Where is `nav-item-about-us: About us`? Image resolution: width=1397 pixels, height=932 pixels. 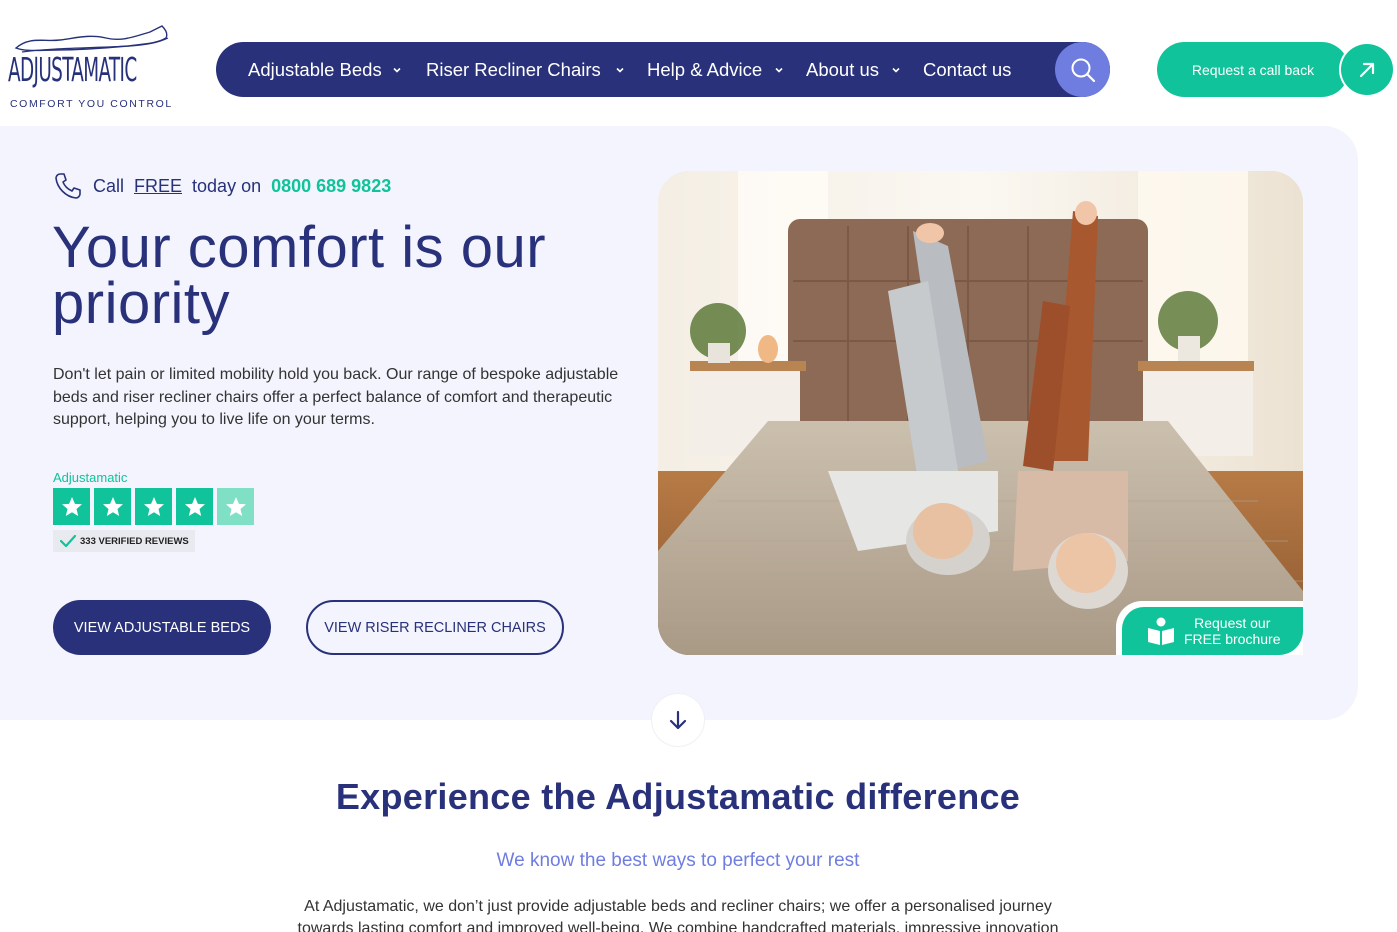 nav-item-about-us: About us is located at coordinates (853, 69).